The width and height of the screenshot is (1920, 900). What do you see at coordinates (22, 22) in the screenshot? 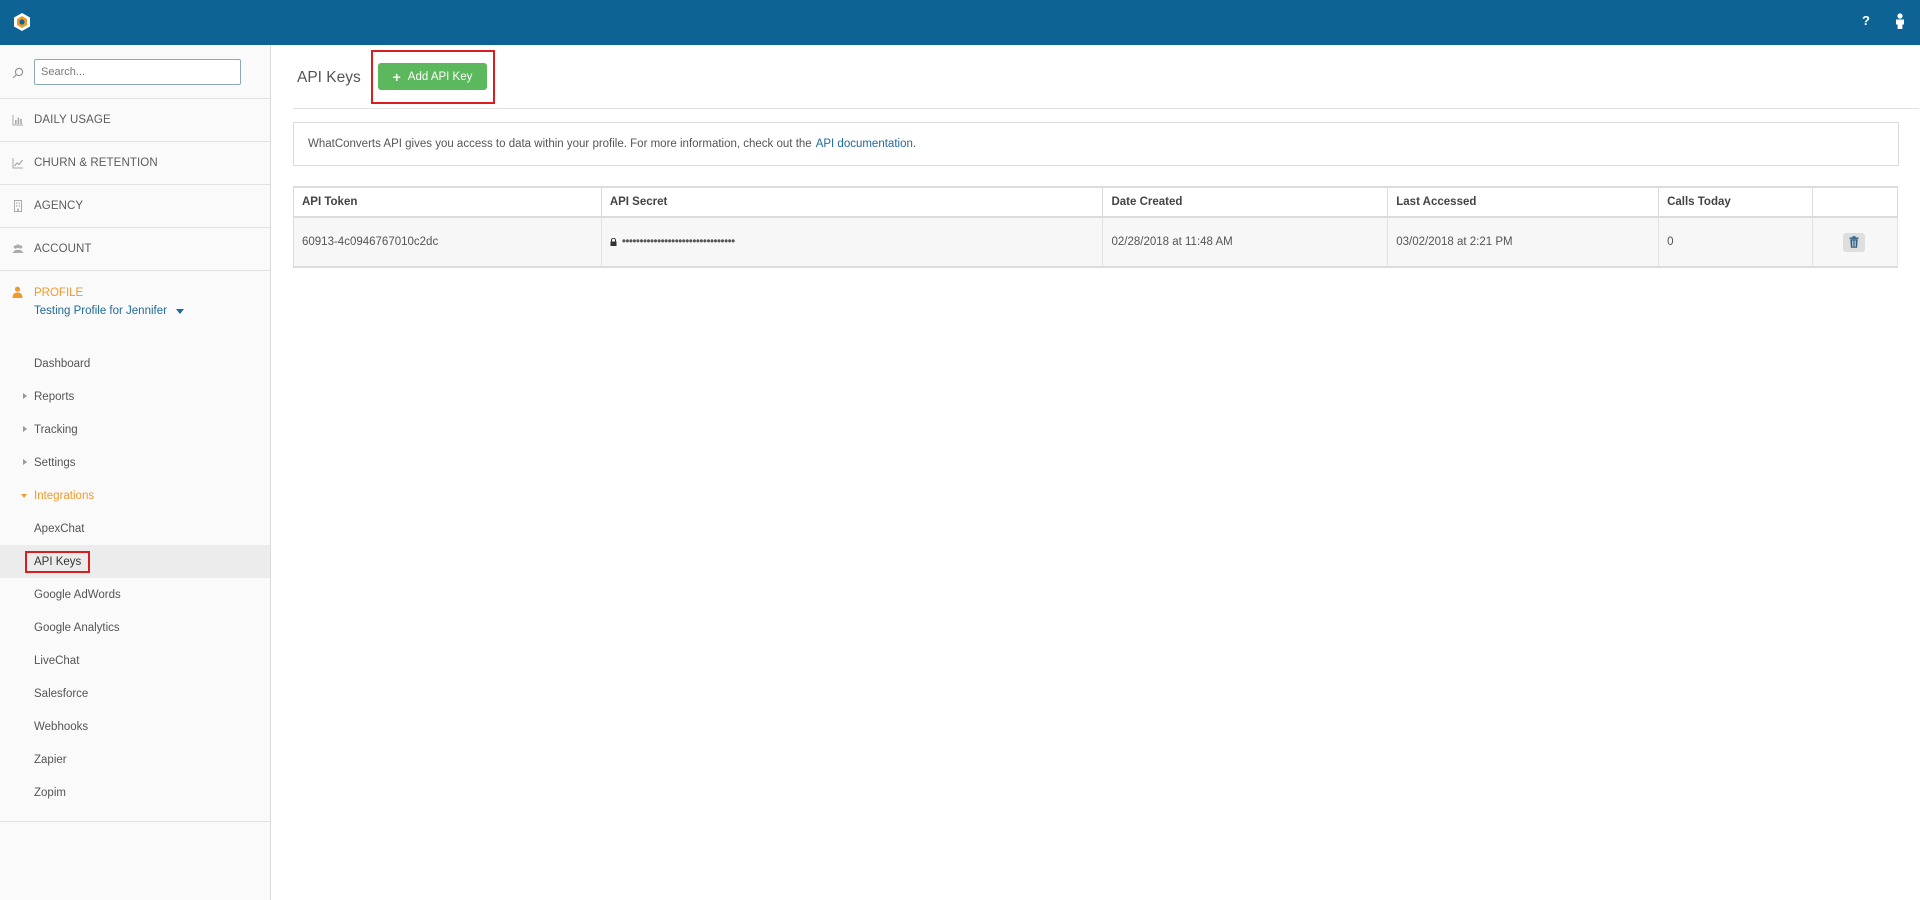
I see `whatconverts-logo` at bounding box center [22, 22].